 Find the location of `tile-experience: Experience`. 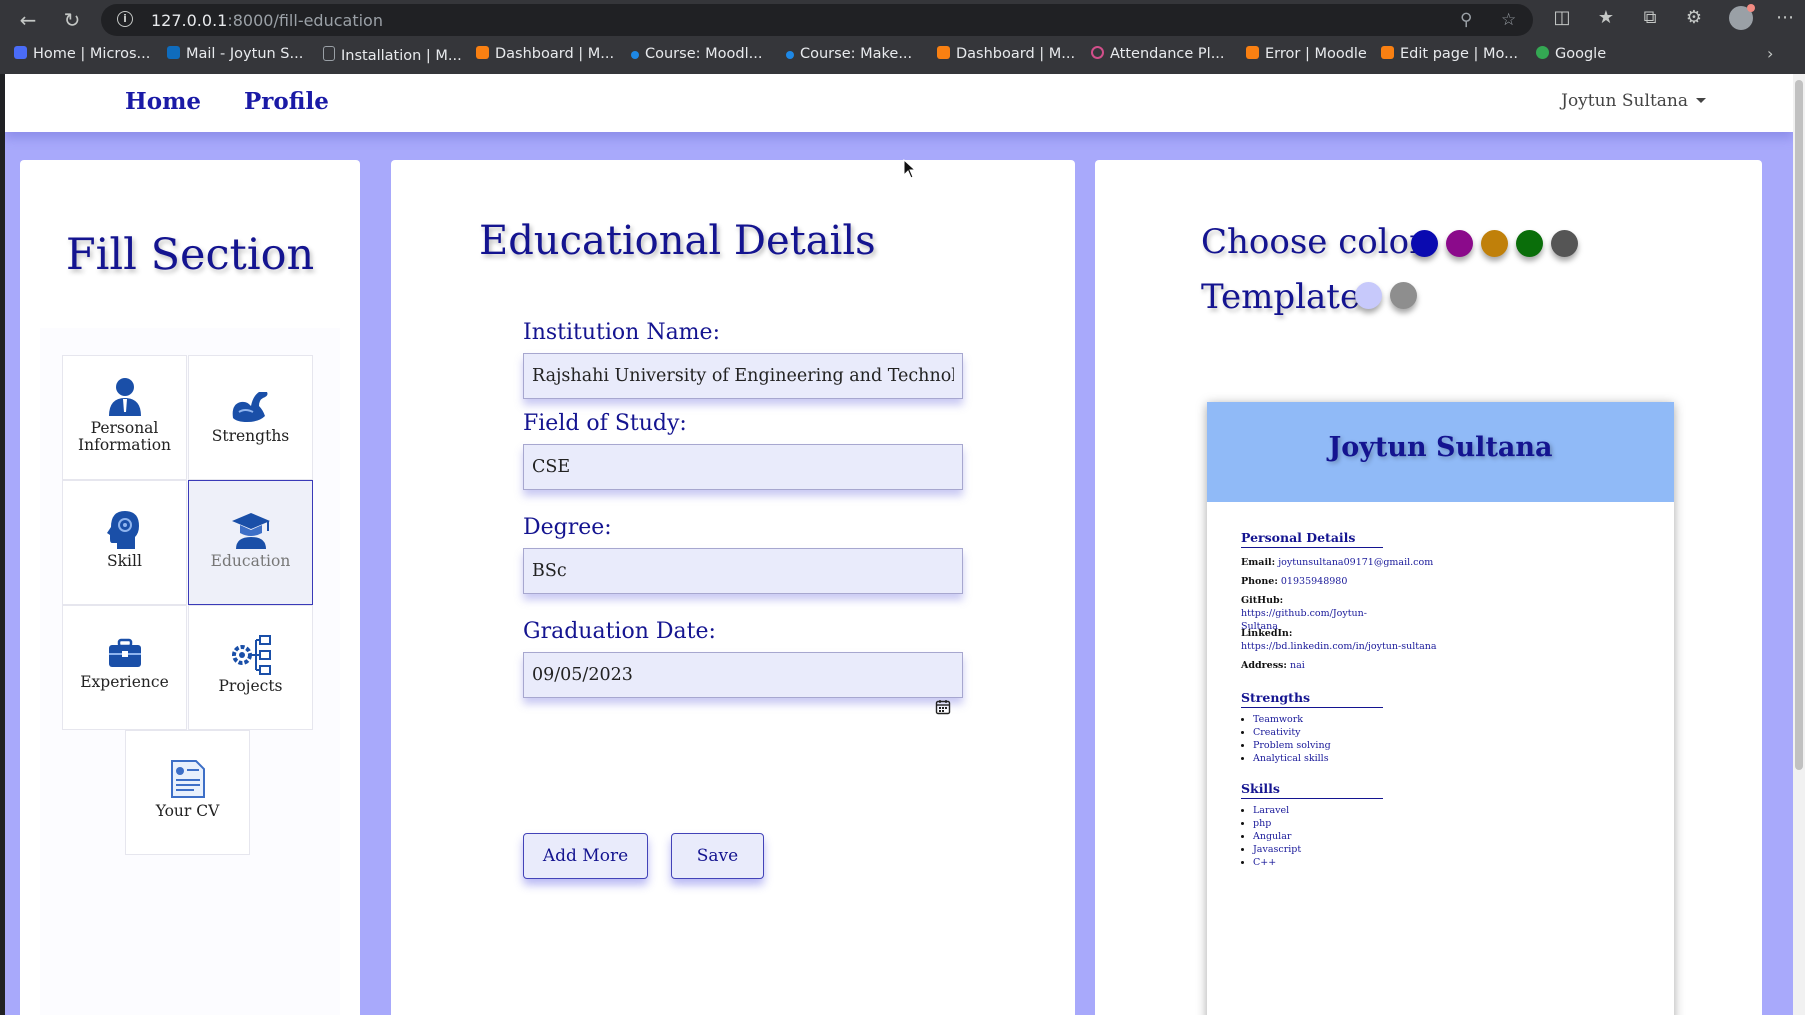

tile-experience: Experience is located at coordinates (124, 667).